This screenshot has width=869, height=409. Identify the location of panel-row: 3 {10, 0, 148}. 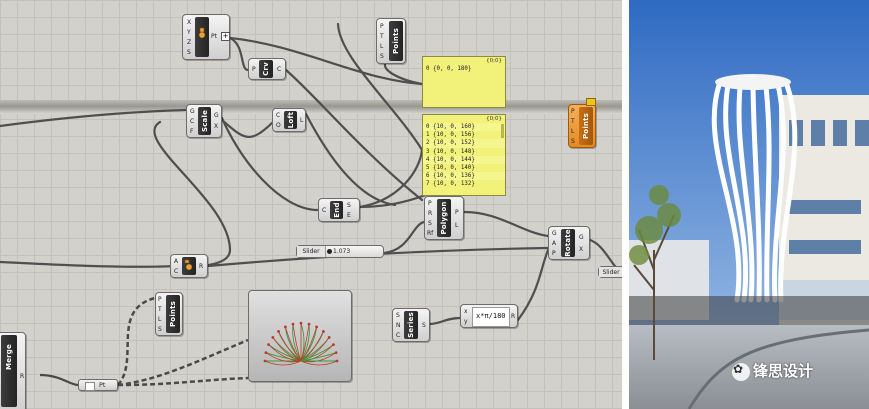
(450, 151).